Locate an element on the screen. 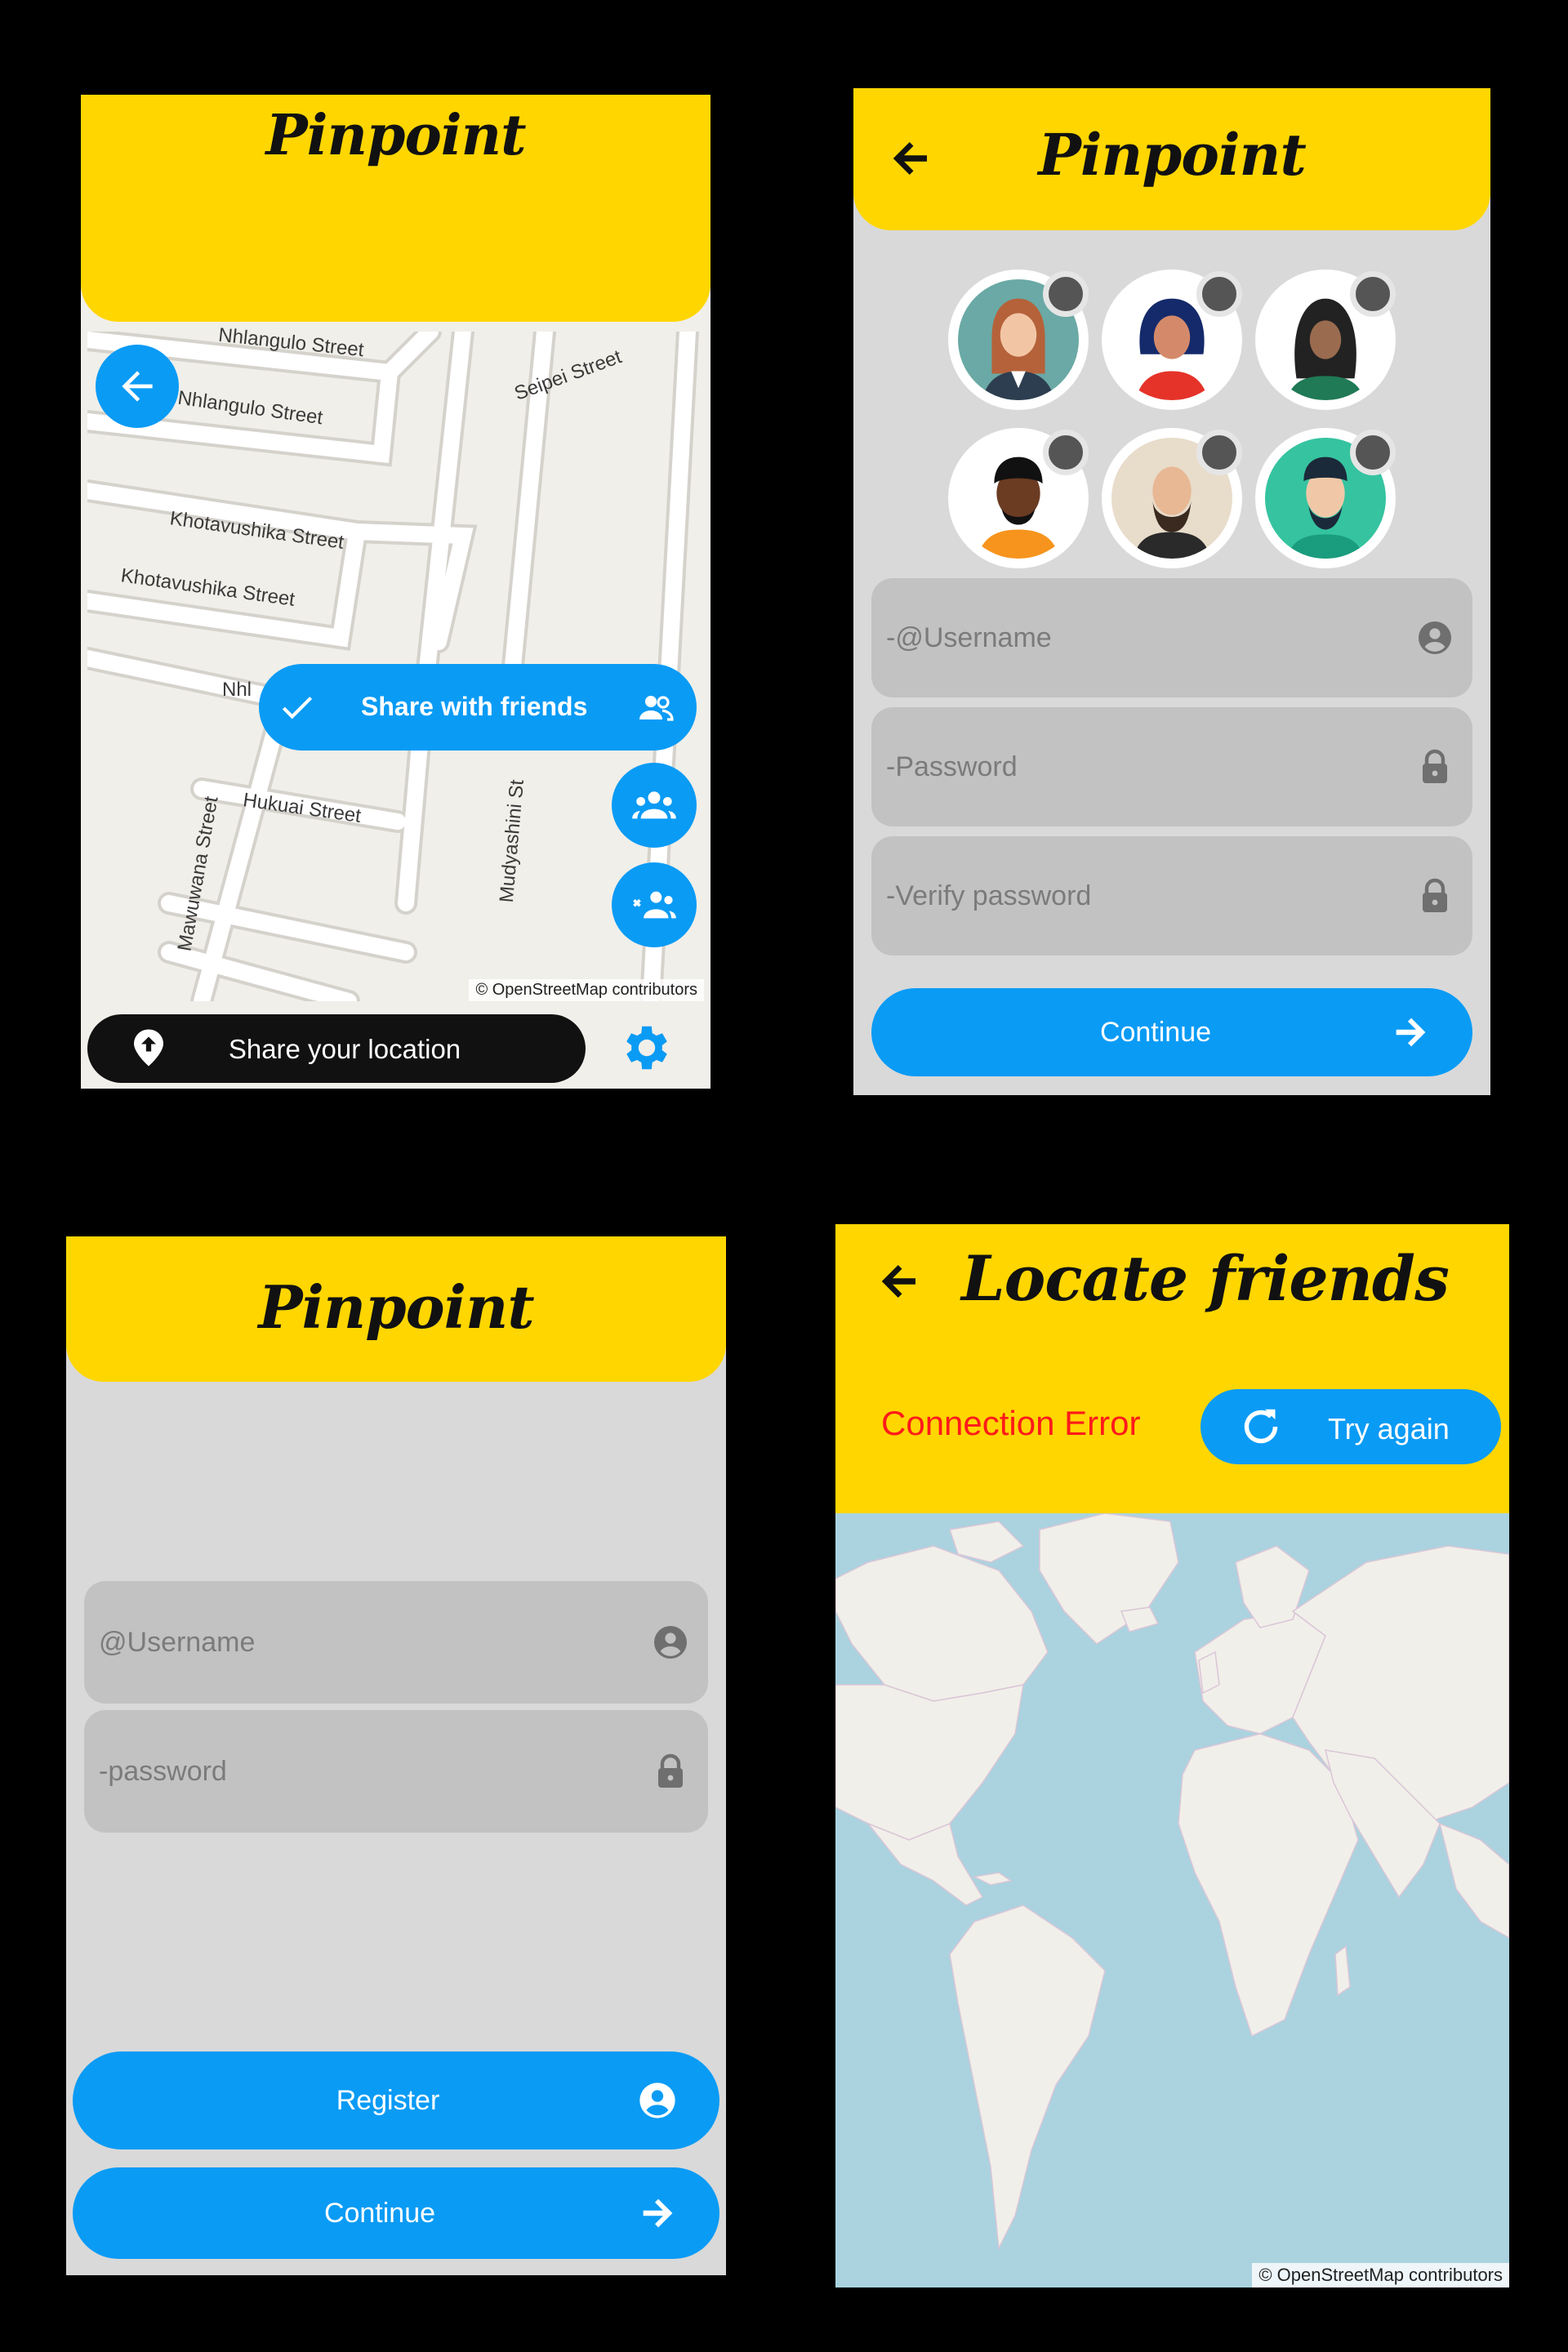 The image size is (1568, 2352). gear-icon is located at coordinates (646, 1048).